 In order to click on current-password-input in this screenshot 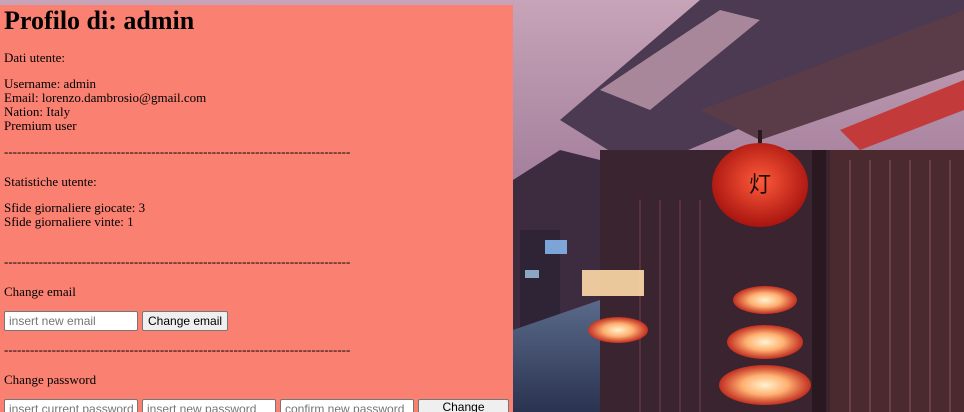, I will do `click(71, 405)`.